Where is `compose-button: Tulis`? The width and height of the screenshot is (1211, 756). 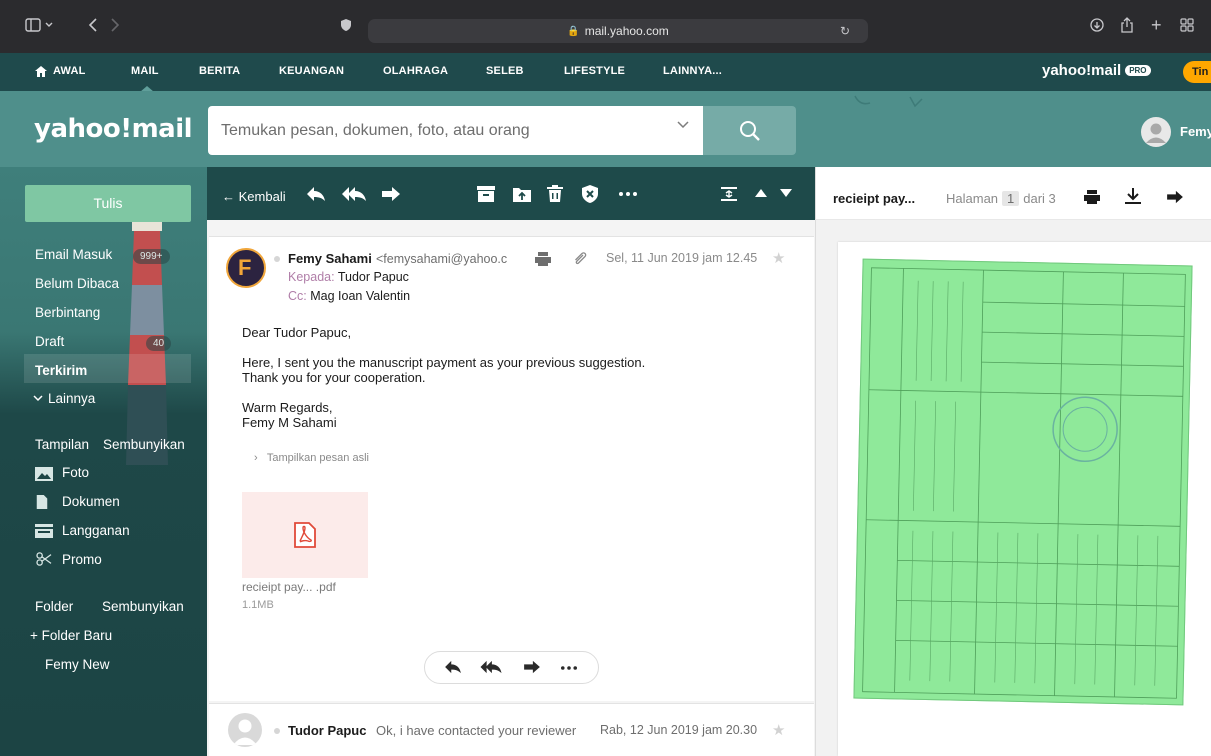
compose-button: Tulis is located at coordinates (108, 203).